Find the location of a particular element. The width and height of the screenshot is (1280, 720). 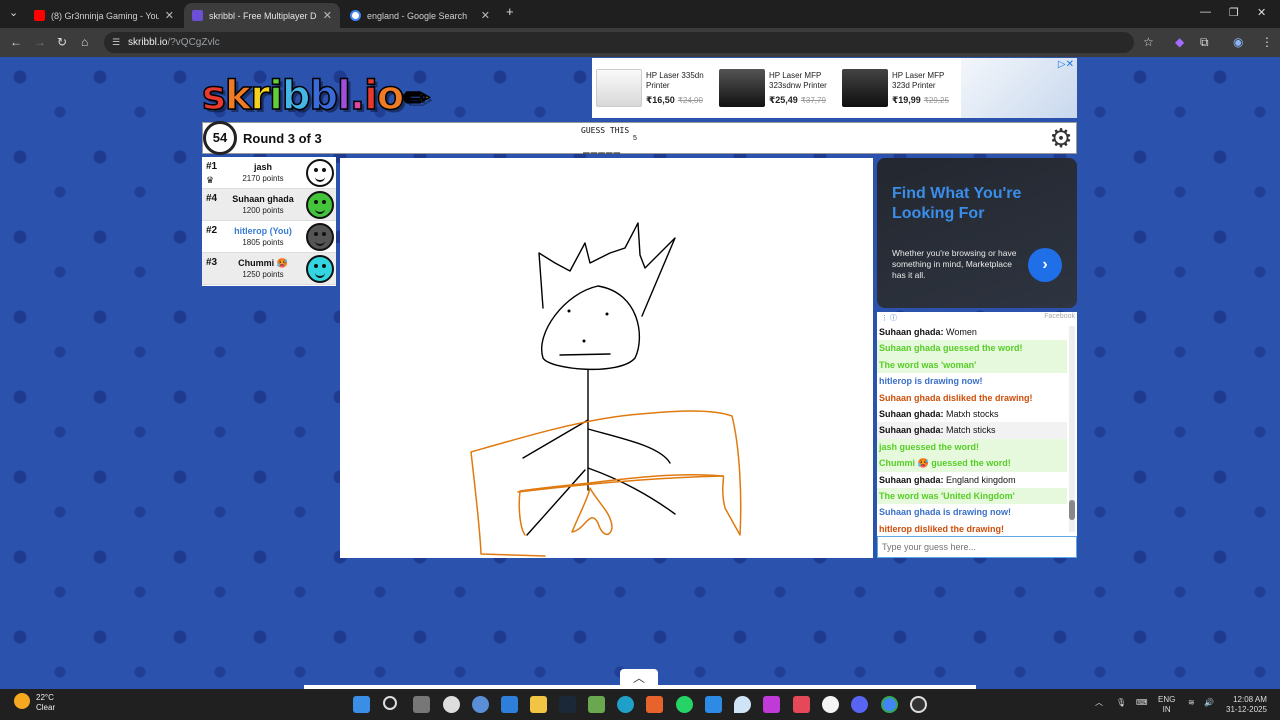

ad-product-title: HP Laser MFP 323sdnw Printer is located at coordinates (798, 80).